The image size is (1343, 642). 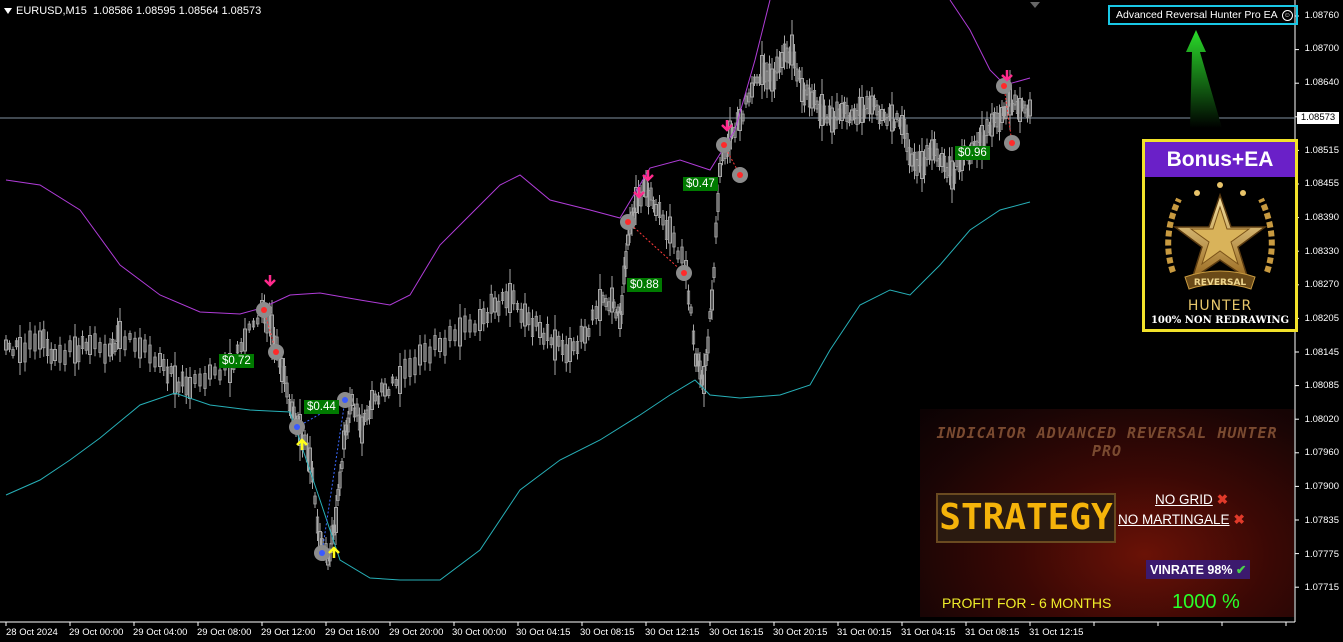 I want to click on banner-title: INDICATOR ADVANCED REVERSAL HUNTER PRO, so click(x=1107, y=442).